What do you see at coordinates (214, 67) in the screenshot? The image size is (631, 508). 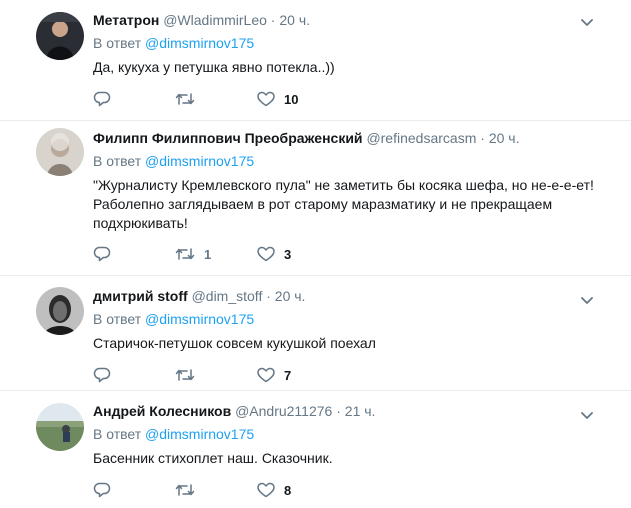 I see `tweet-text: Да, кукуха у петушка явно потекла..))` at bounding box center [214, 67].